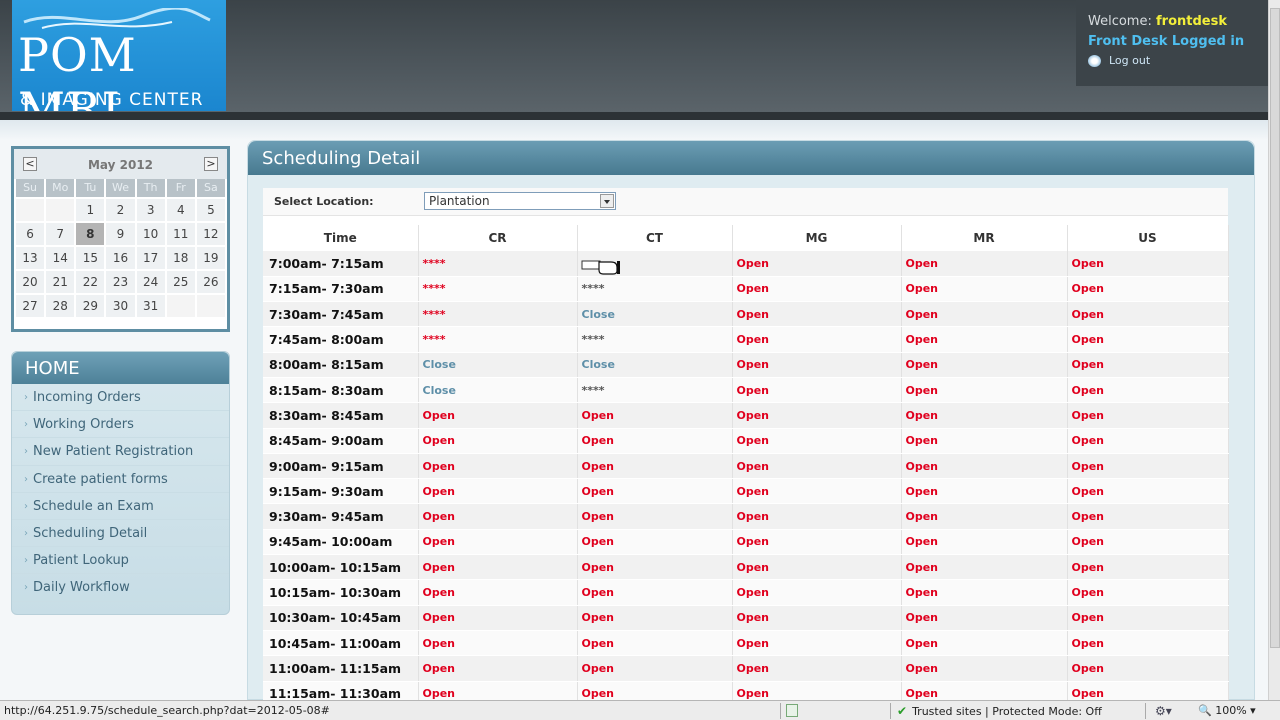  I want to click on page-scrollbar, so click(1274, 350).